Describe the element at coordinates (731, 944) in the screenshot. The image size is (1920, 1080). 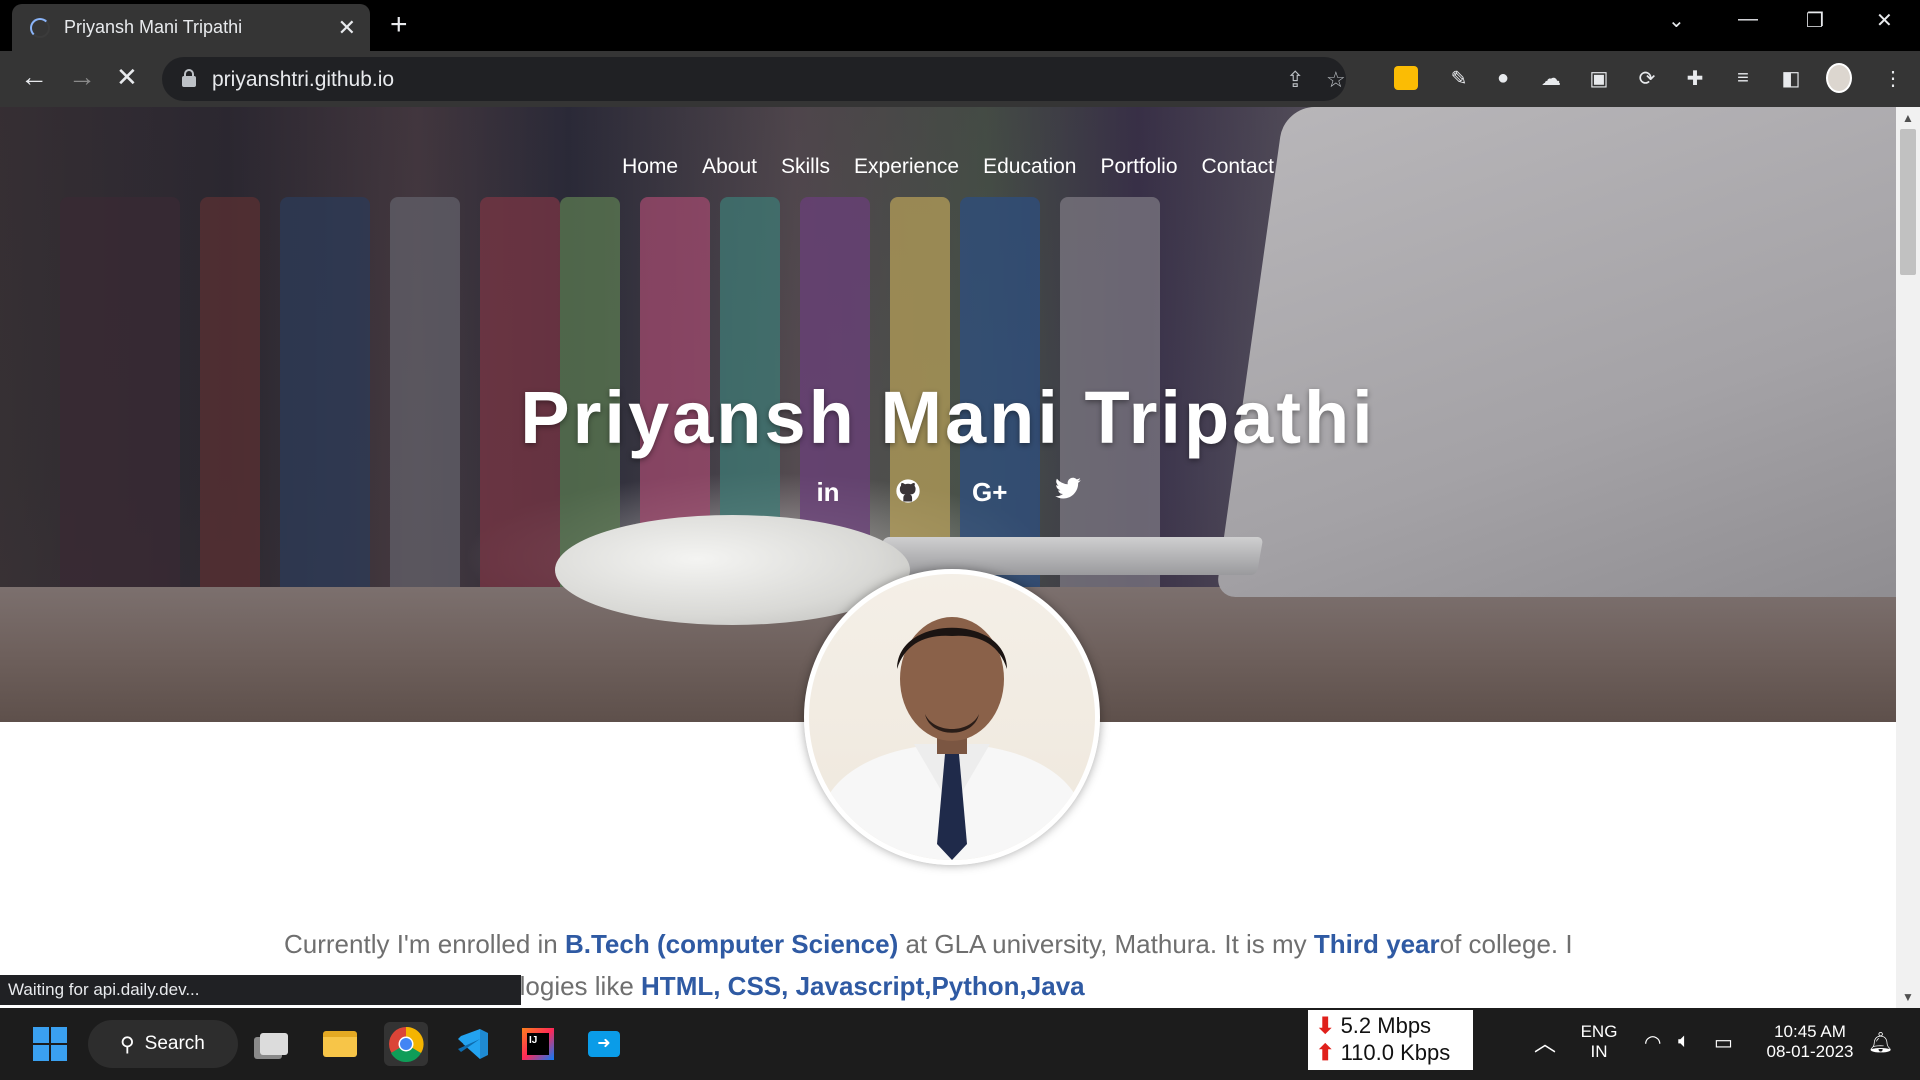
I see `about-degree: B.Tech (computer Science)` at that location.